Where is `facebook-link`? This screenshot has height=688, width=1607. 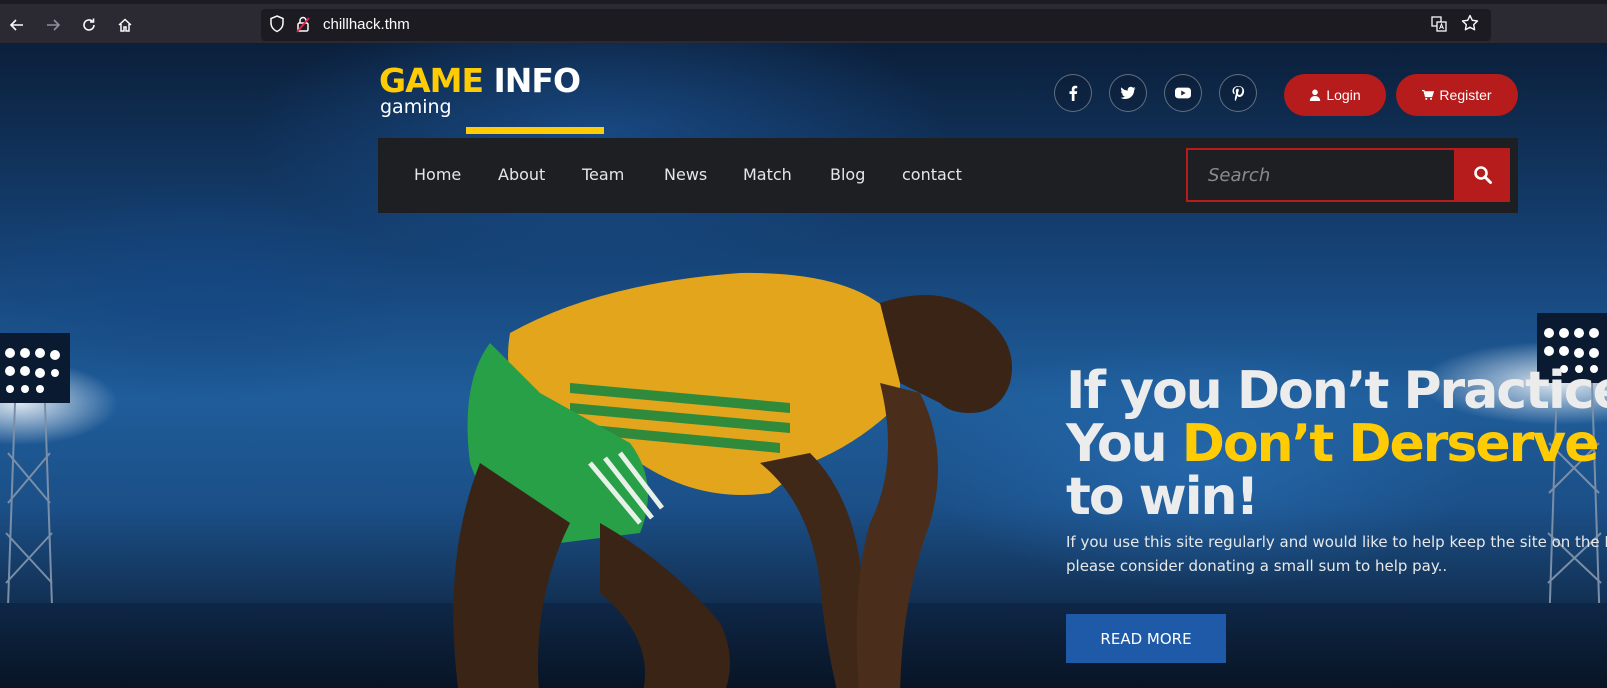
facebook-link is located at coordinates (1073, 93).